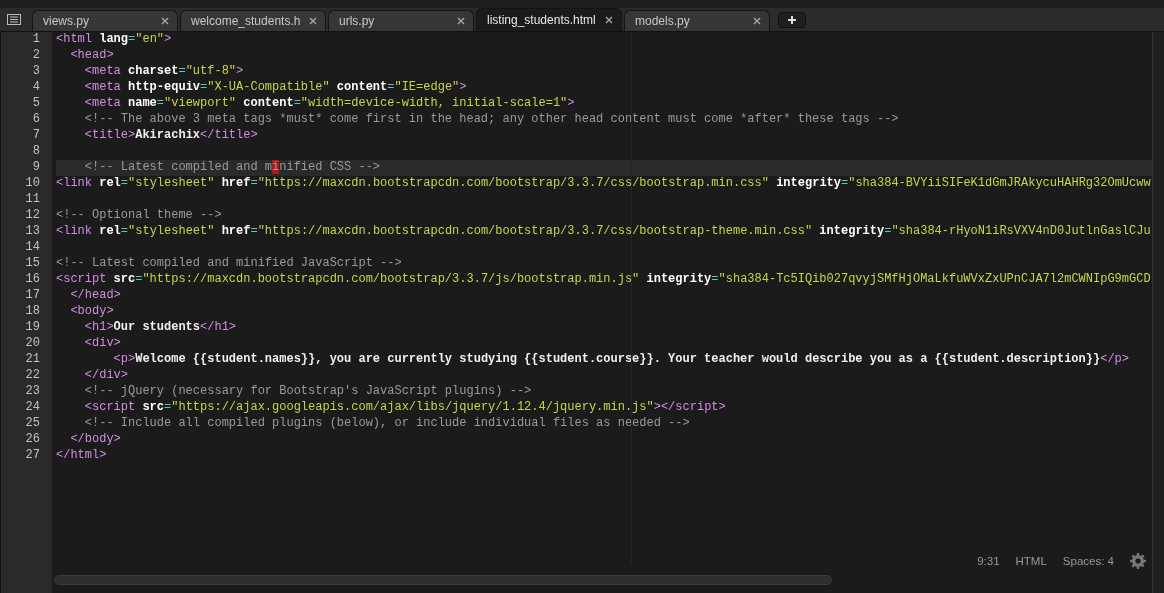 This screenshot has height=593, width=1164. I want to click on plus-icon, so click(792, 20).